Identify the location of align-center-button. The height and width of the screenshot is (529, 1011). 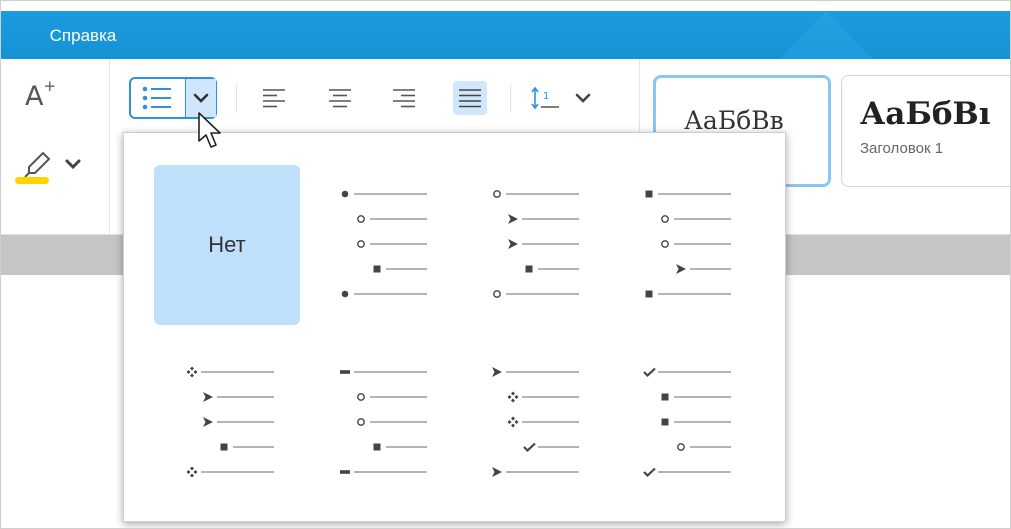
(340, 98).